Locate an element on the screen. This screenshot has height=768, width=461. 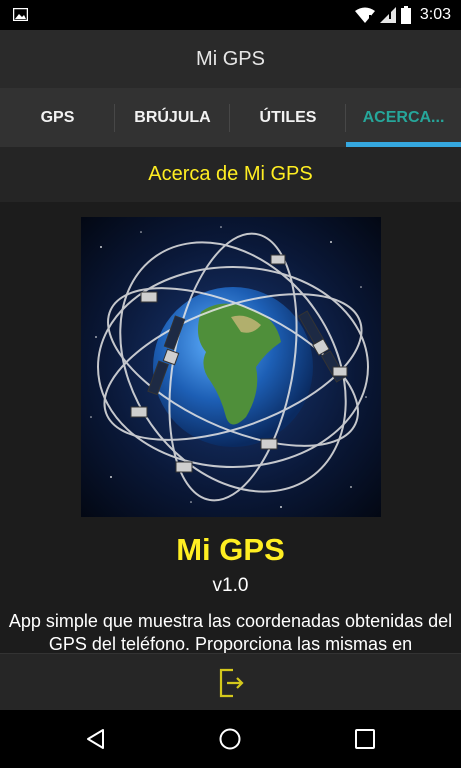
tab-label: ÚTILES is located at coordinates (288, 117).